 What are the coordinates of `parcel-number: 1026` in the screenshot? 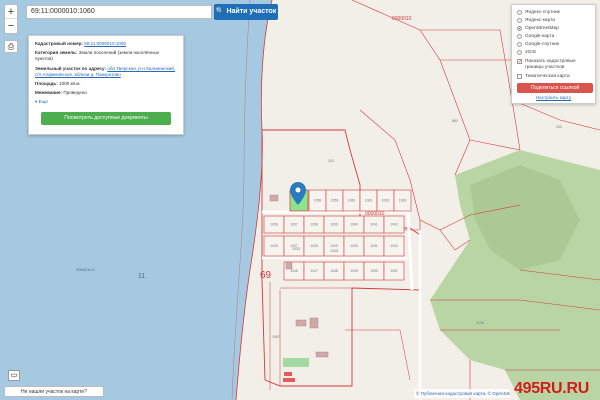 It's located at (274, 246).